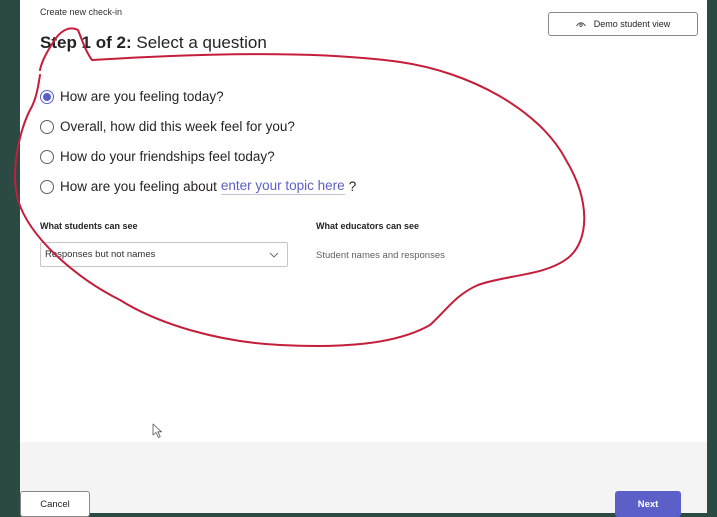 Image resolution: width=717 pixels, height=517 pixels. Describe the element at coordinates (363, 477) in the screenshot. I see `dialog-footer` at that location.